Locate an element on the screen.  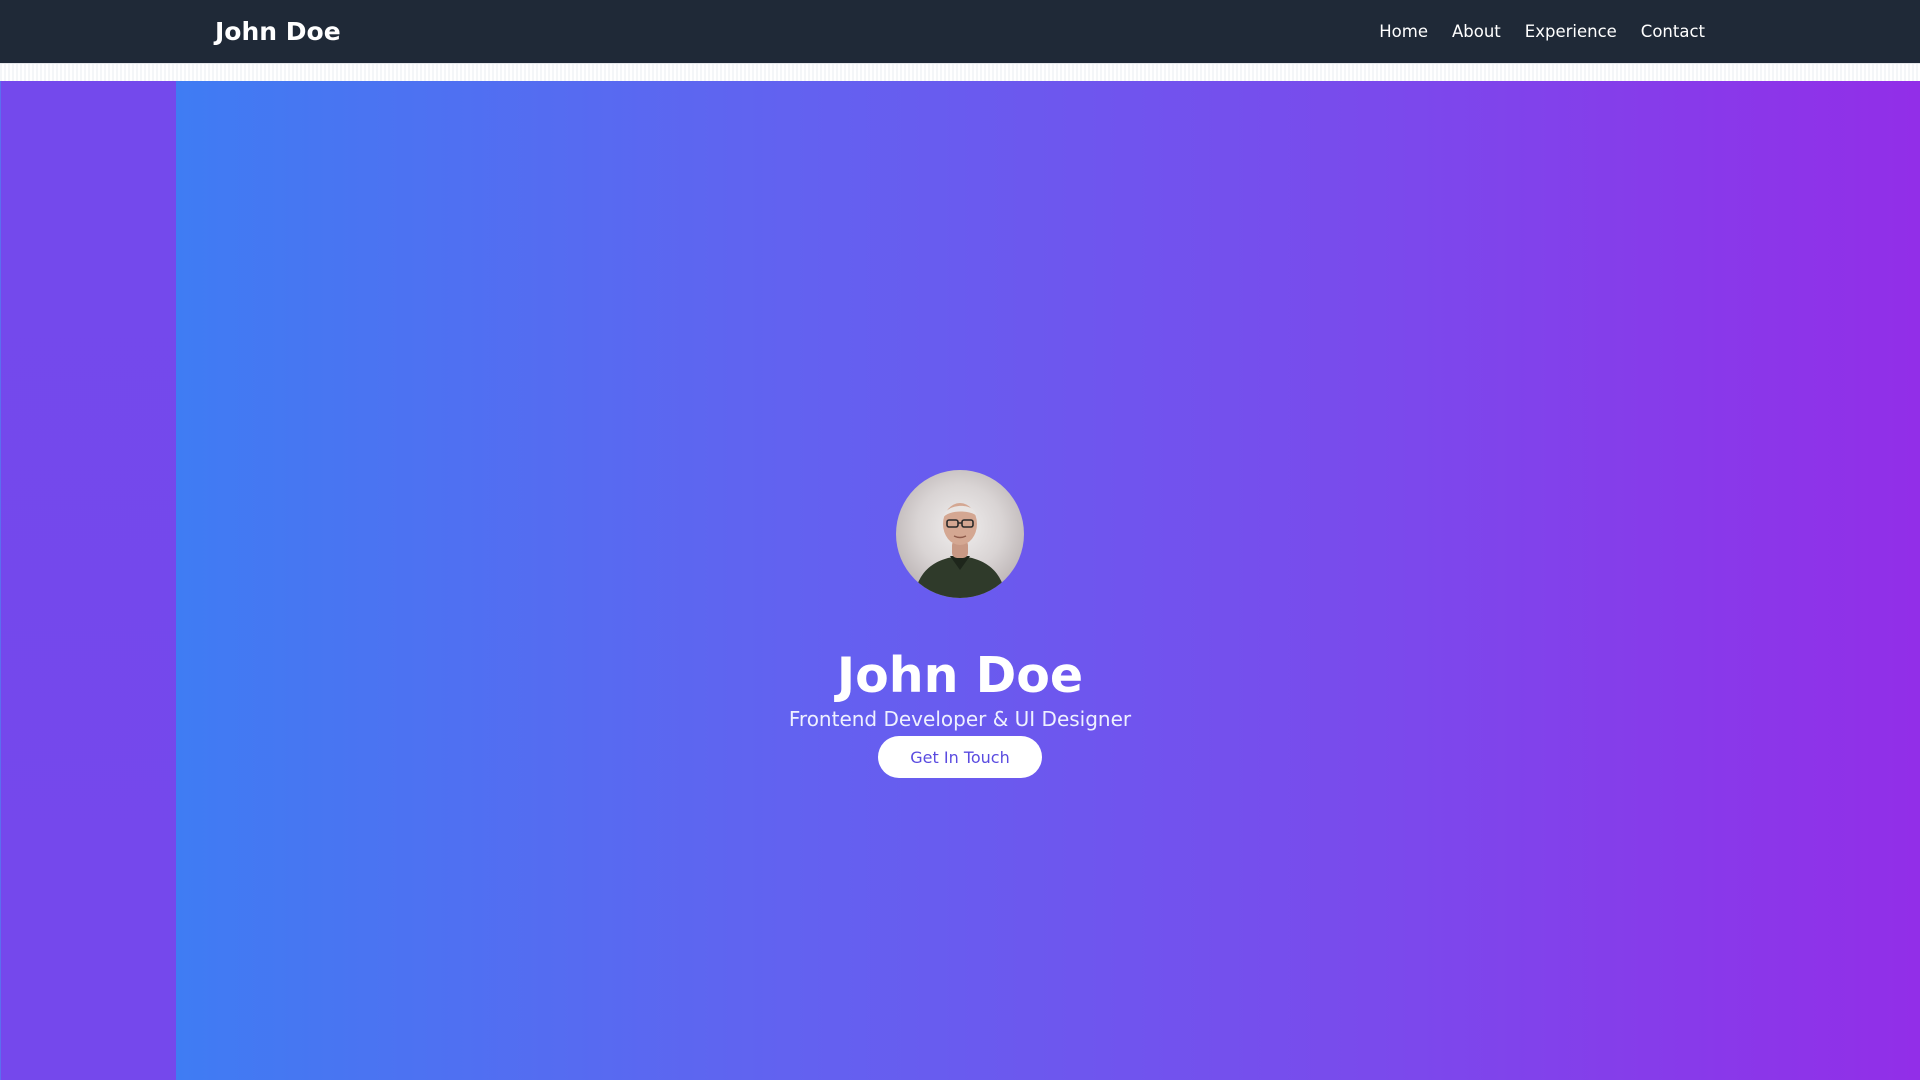
nav-link-home: Home is located at coordinates (1403, 31).